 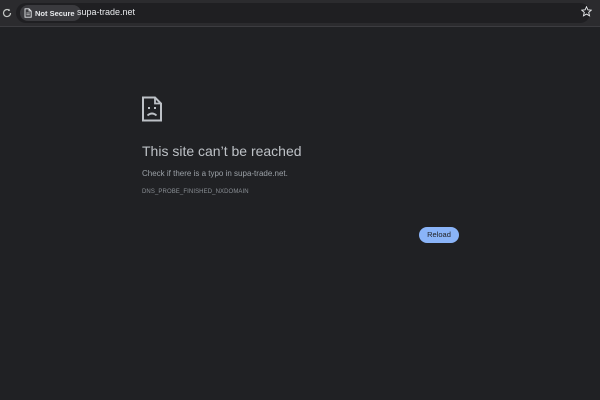 I want to click on browser-toolbar: Not Secure supa-trade.net, so click(x=300, y=13).